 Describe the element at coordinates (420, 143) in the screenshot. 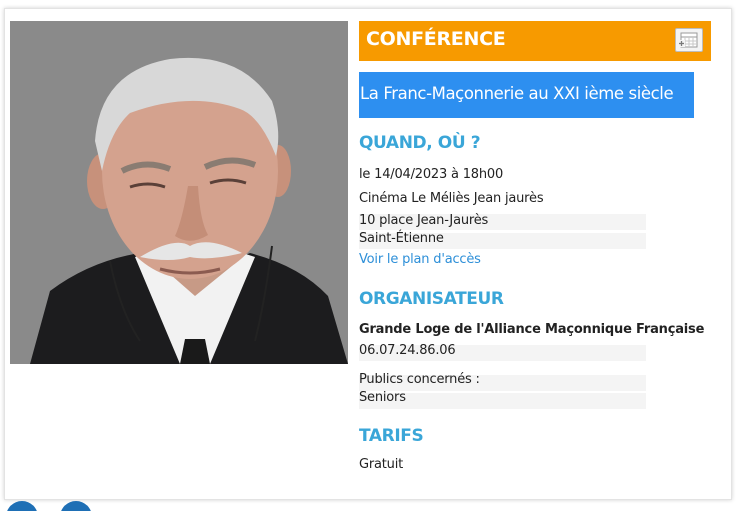

I see `when-where-heading: QUAND, OÙ ?` at that location.